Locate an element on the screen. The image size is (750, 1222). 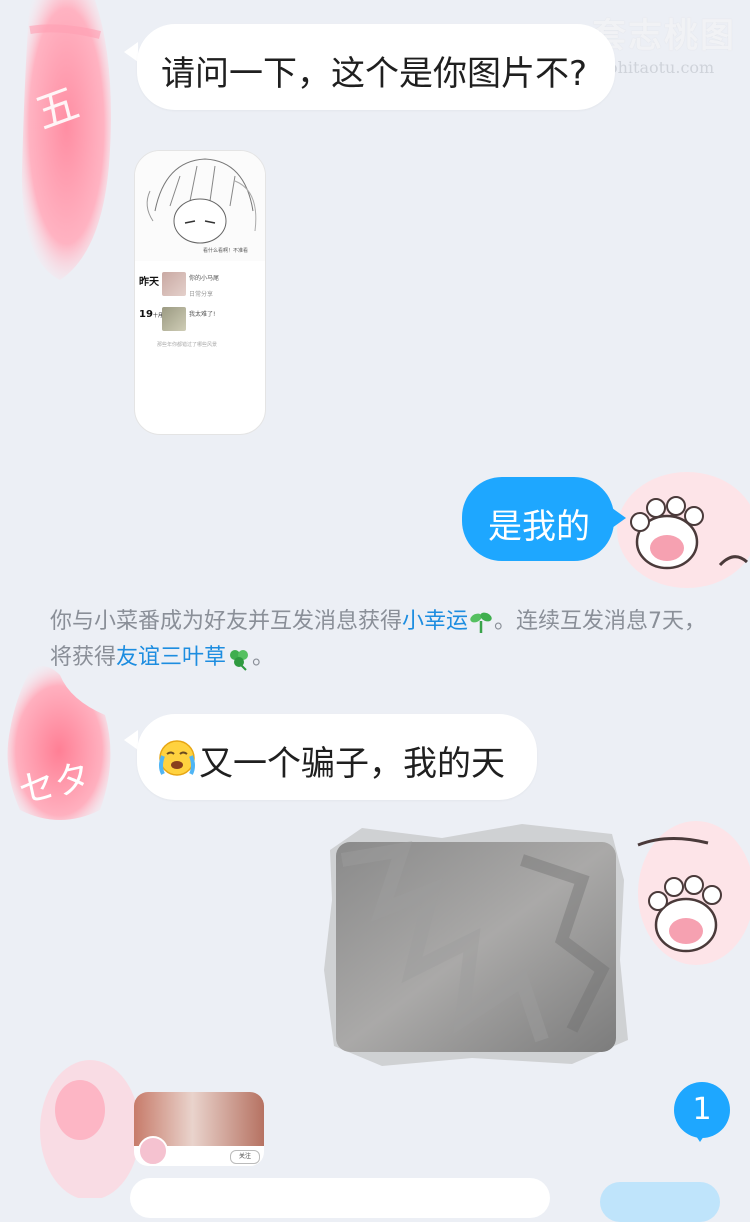
message-text: 请问一下，这个是你图片不? is located at coordinates (374, 74).